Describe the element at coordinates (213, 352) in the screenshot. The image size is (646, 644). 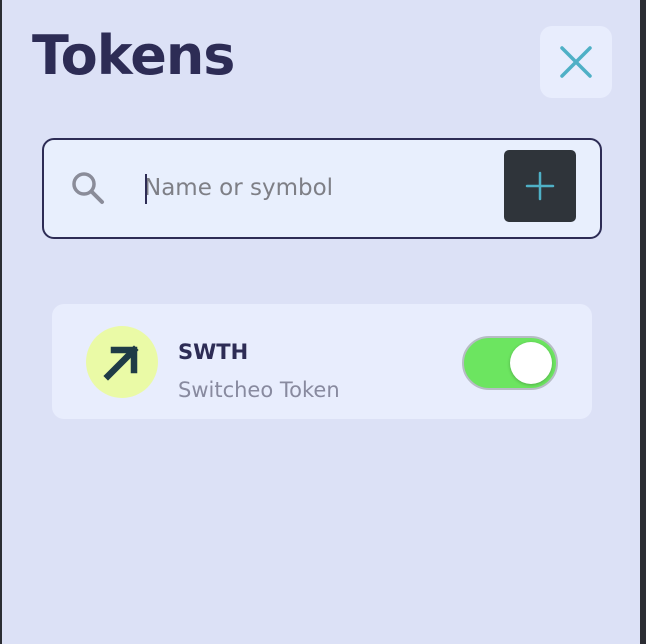
I see `token-symbol: SWTH` at that location.